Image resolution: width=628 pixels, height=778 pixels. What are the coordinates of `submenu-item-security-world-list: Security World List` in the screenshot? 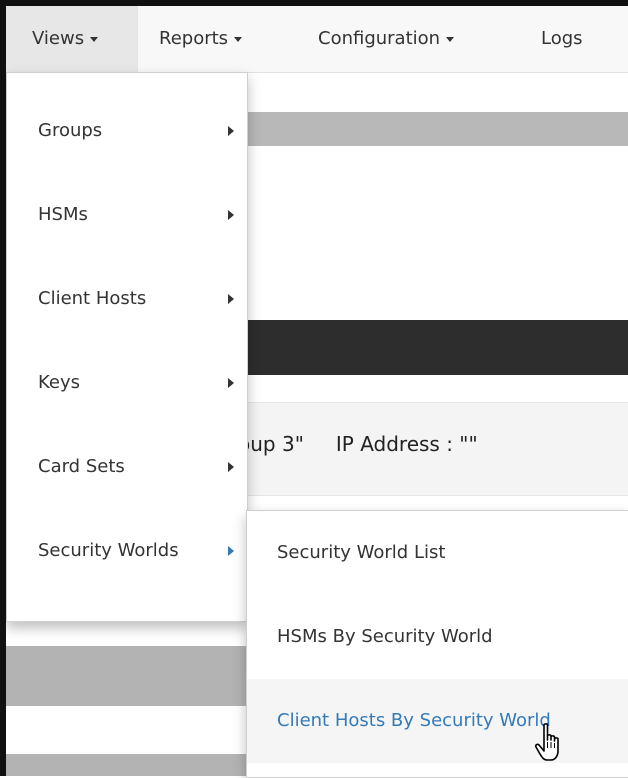 It's located at (437, 553).